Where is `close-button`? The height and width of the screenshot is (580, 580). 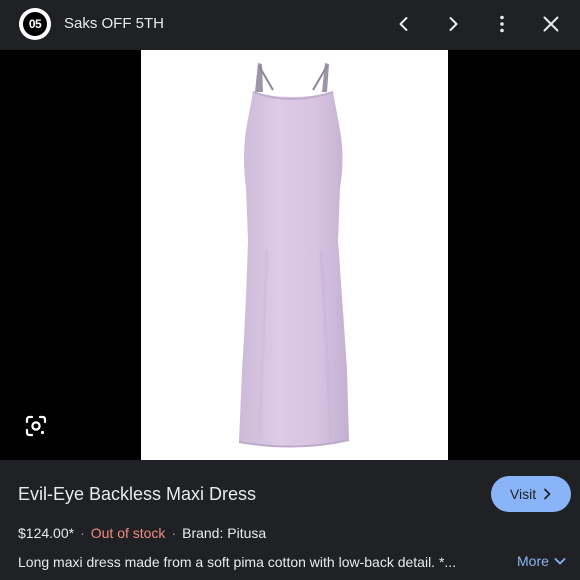
close-button is located at coordinates (551, 24).